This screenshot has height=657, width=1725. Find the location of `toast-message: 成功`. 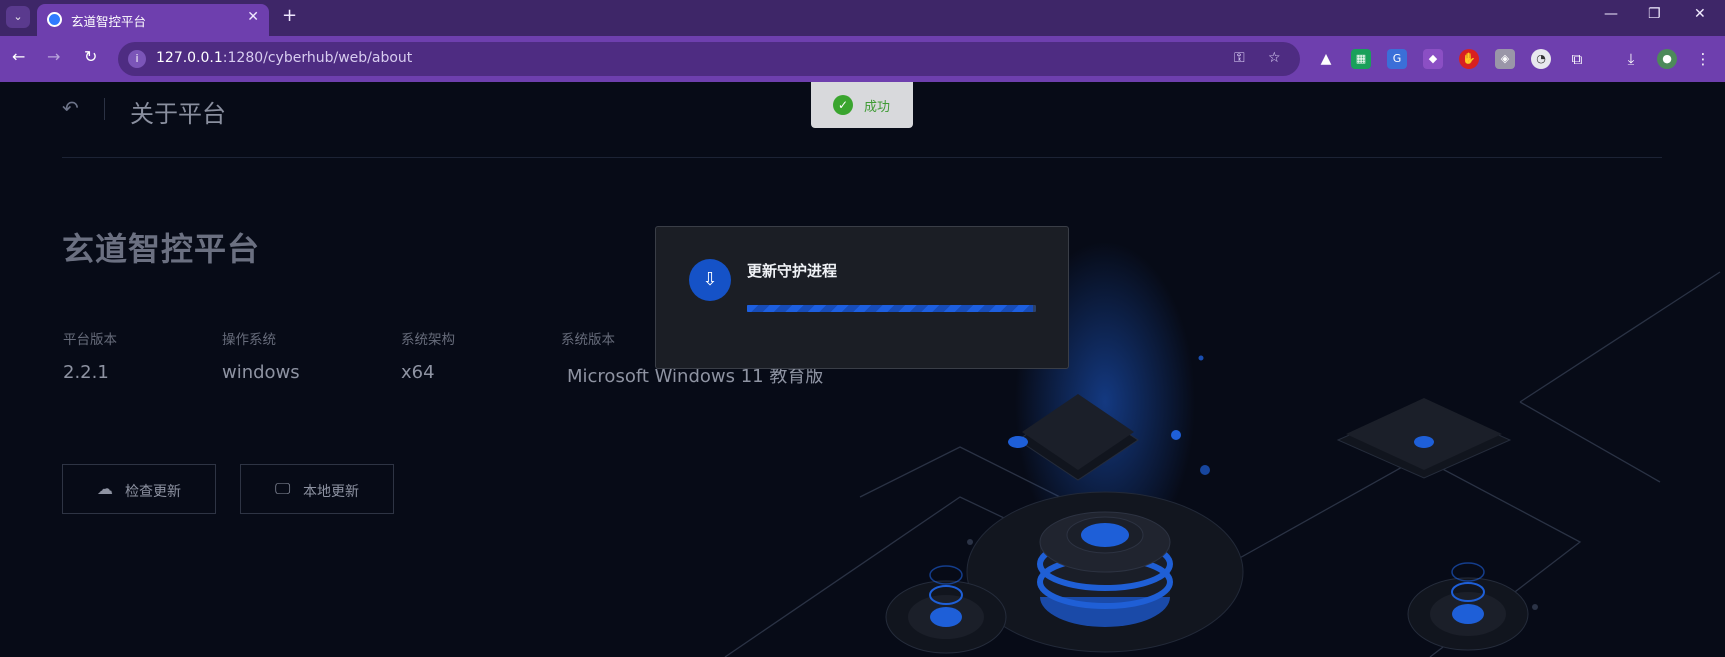

toast-message: 成功 is located at coordinates (877, 107).